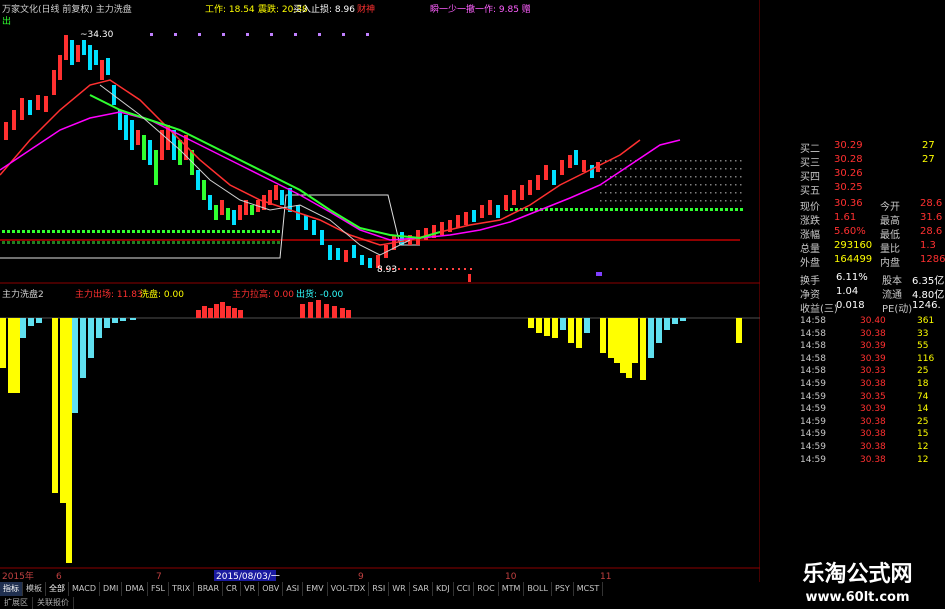  I want to click on tab-brar: BRAR, so click(209, 589).